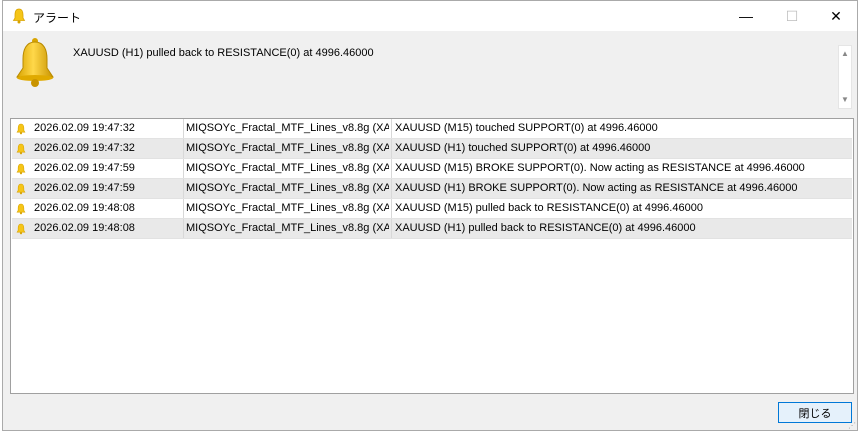 The height and width of the screenshot is (433, 861). Describe the element at coordinates (57, 18) in the screenshot. I see `window-title: アラート` at that location.